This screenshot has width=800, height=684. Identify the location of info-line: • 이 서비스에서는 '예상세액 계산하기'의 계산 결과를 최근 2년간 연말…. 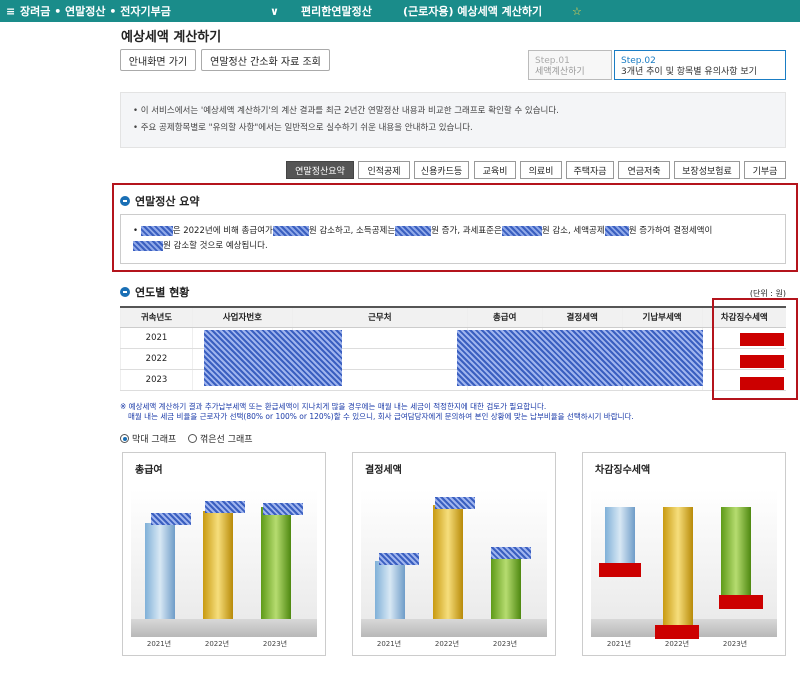
(346, 111).